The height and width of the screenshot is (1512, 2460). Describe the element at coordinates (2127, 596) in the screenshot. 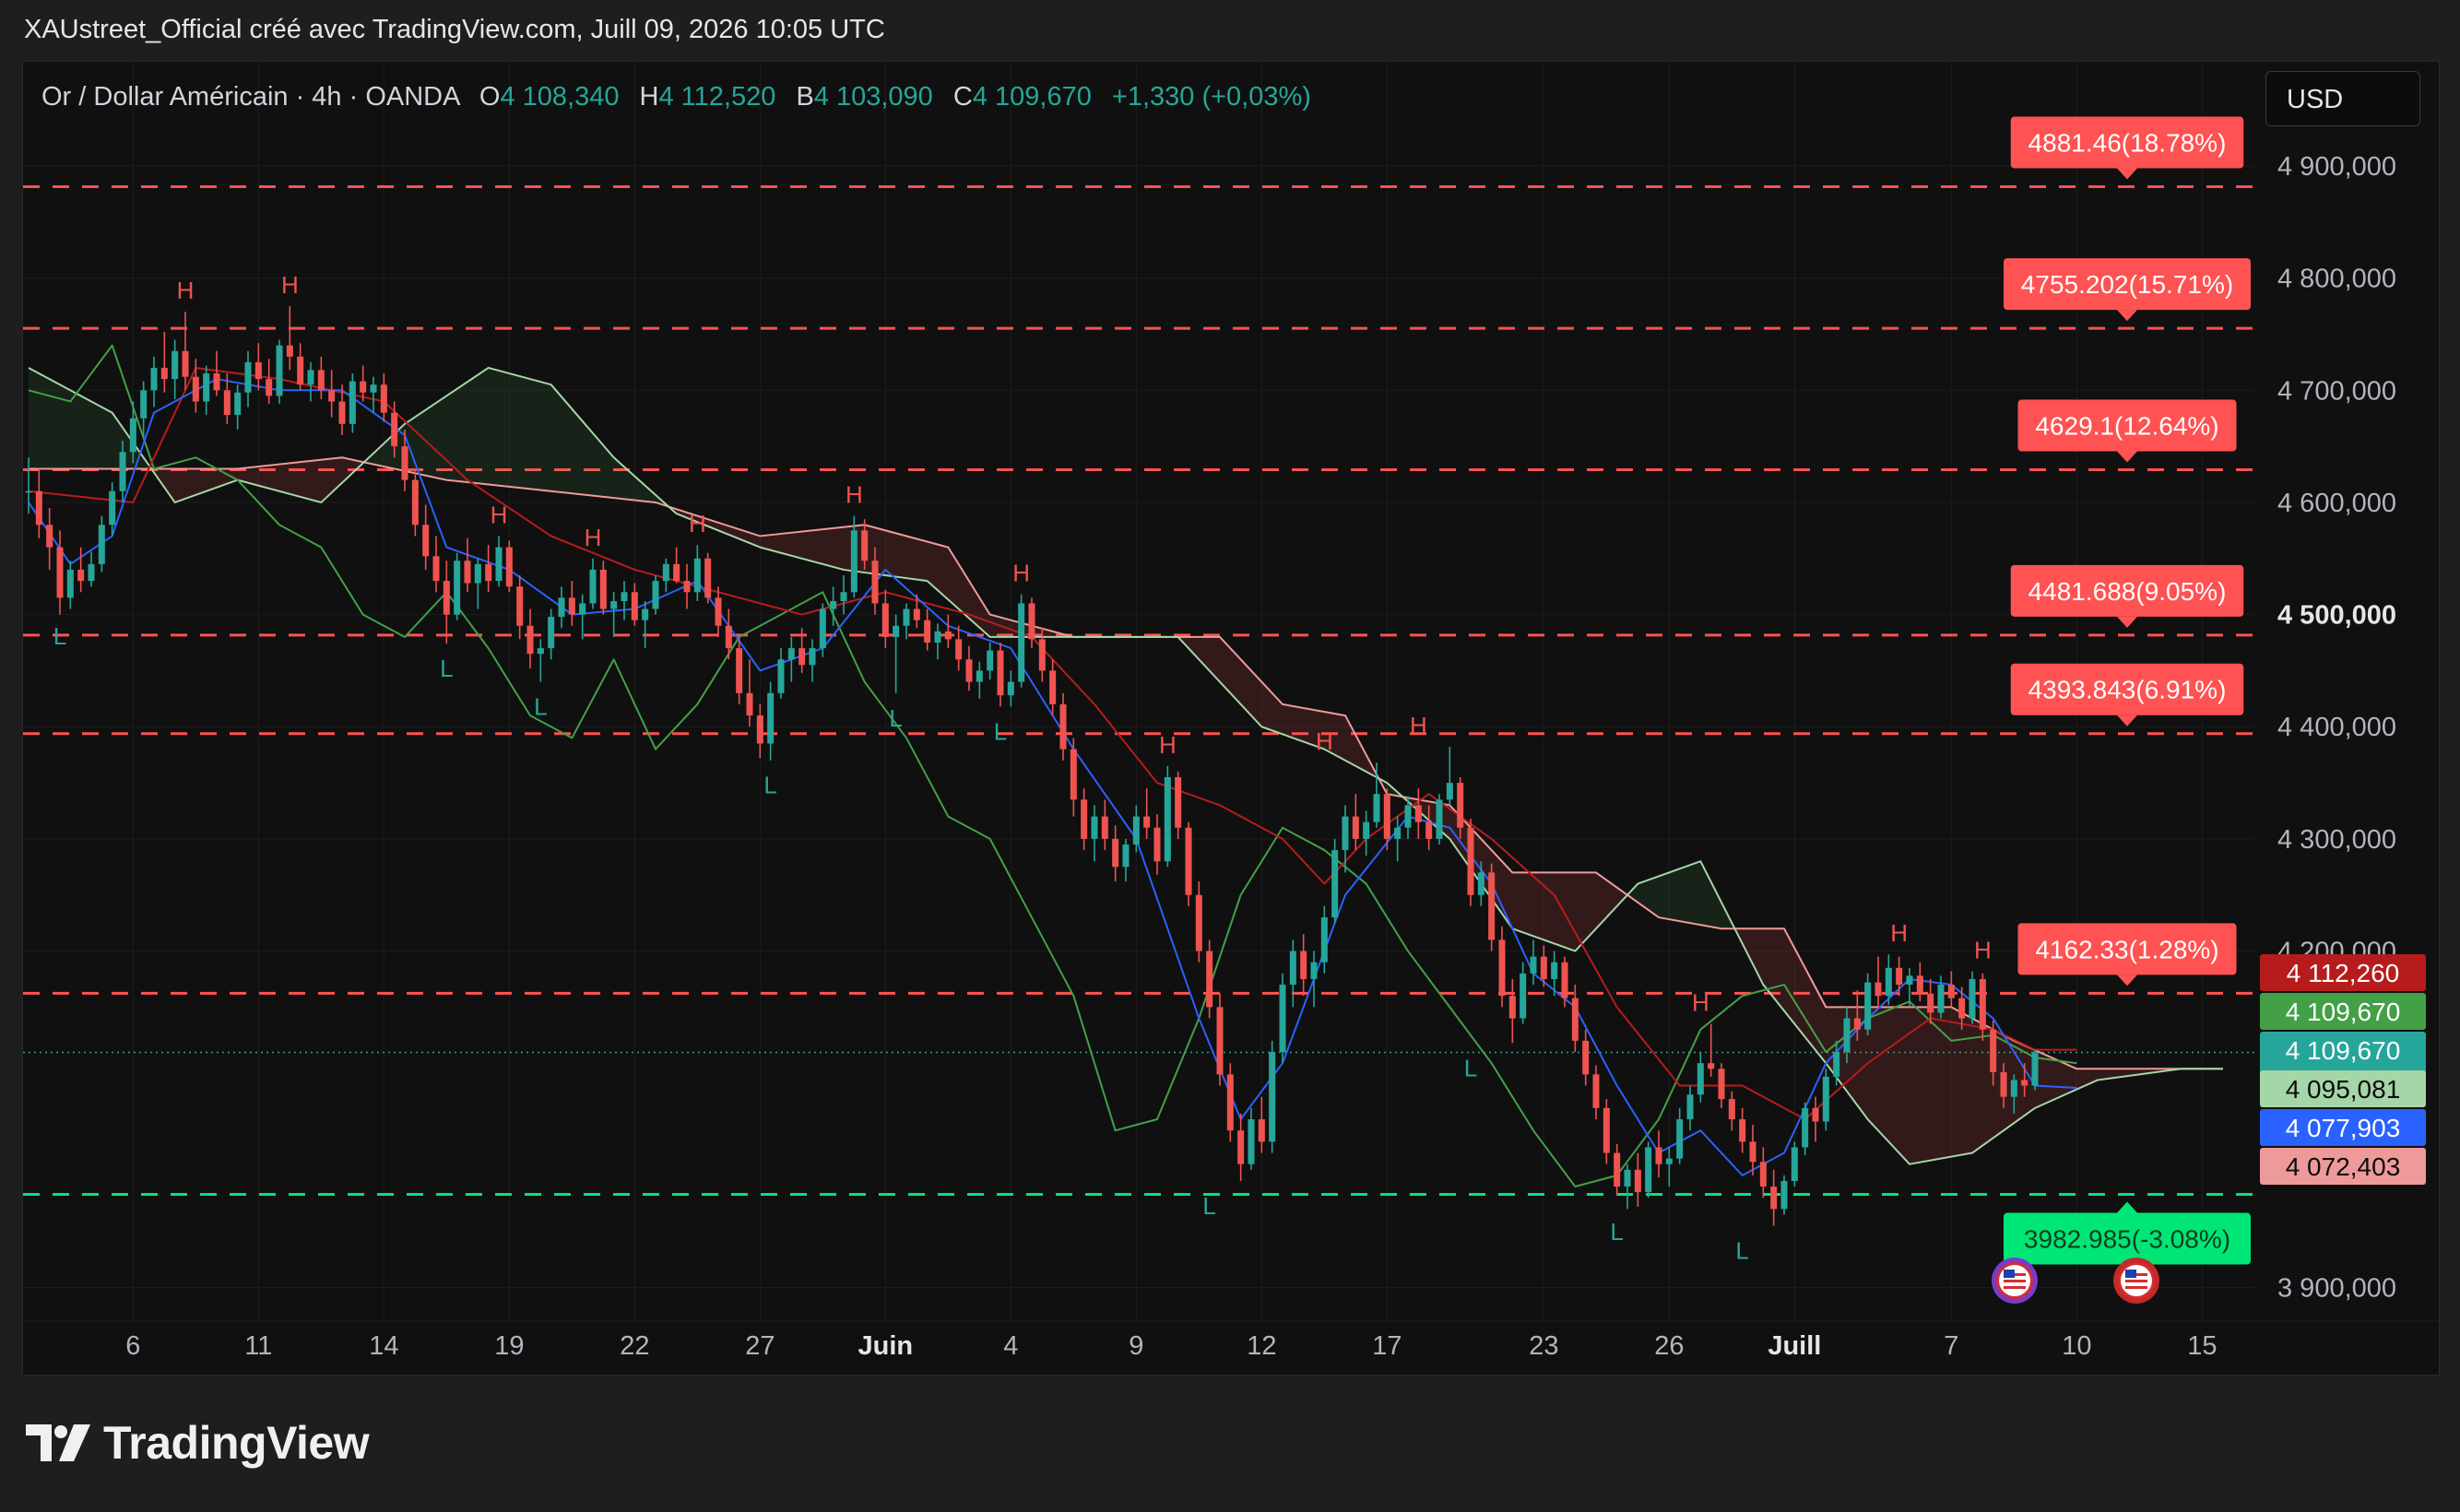

I see `level-label: 4481.688(9.05%)` at that location.